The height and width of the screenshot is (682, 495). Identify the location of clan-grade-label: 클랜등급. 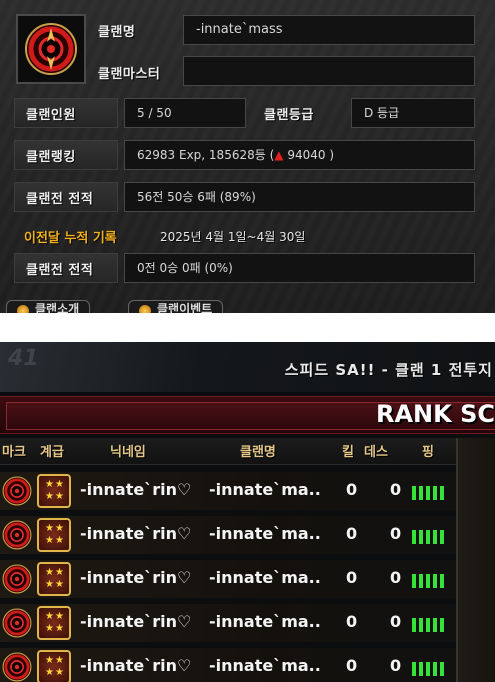
(289, 115).